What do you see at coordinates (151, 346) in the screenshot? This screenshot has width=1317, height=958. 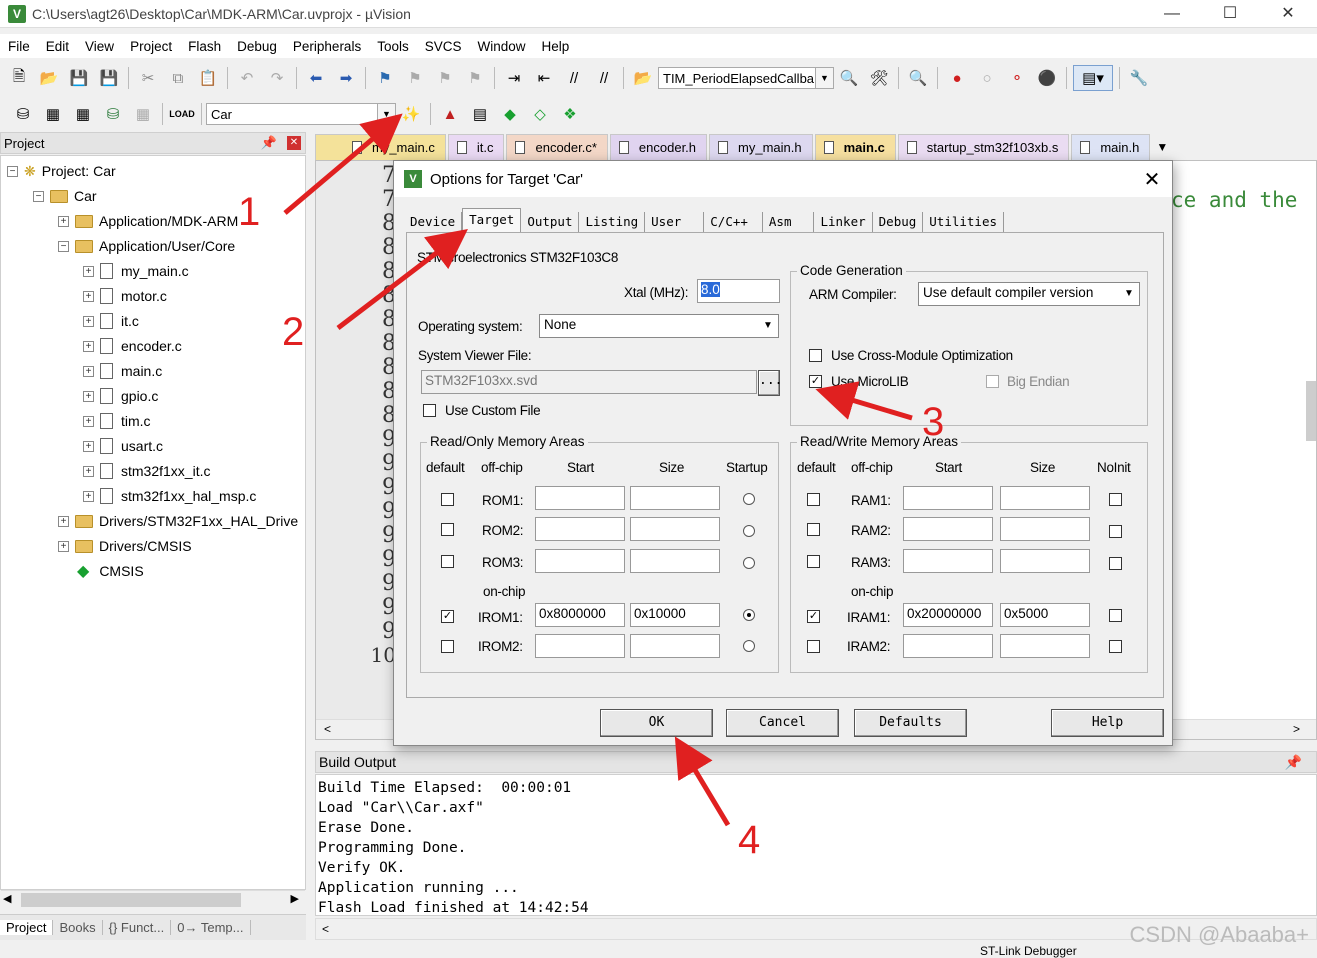 I see `file-item: encoder.c` at bounding box center [151, 346].